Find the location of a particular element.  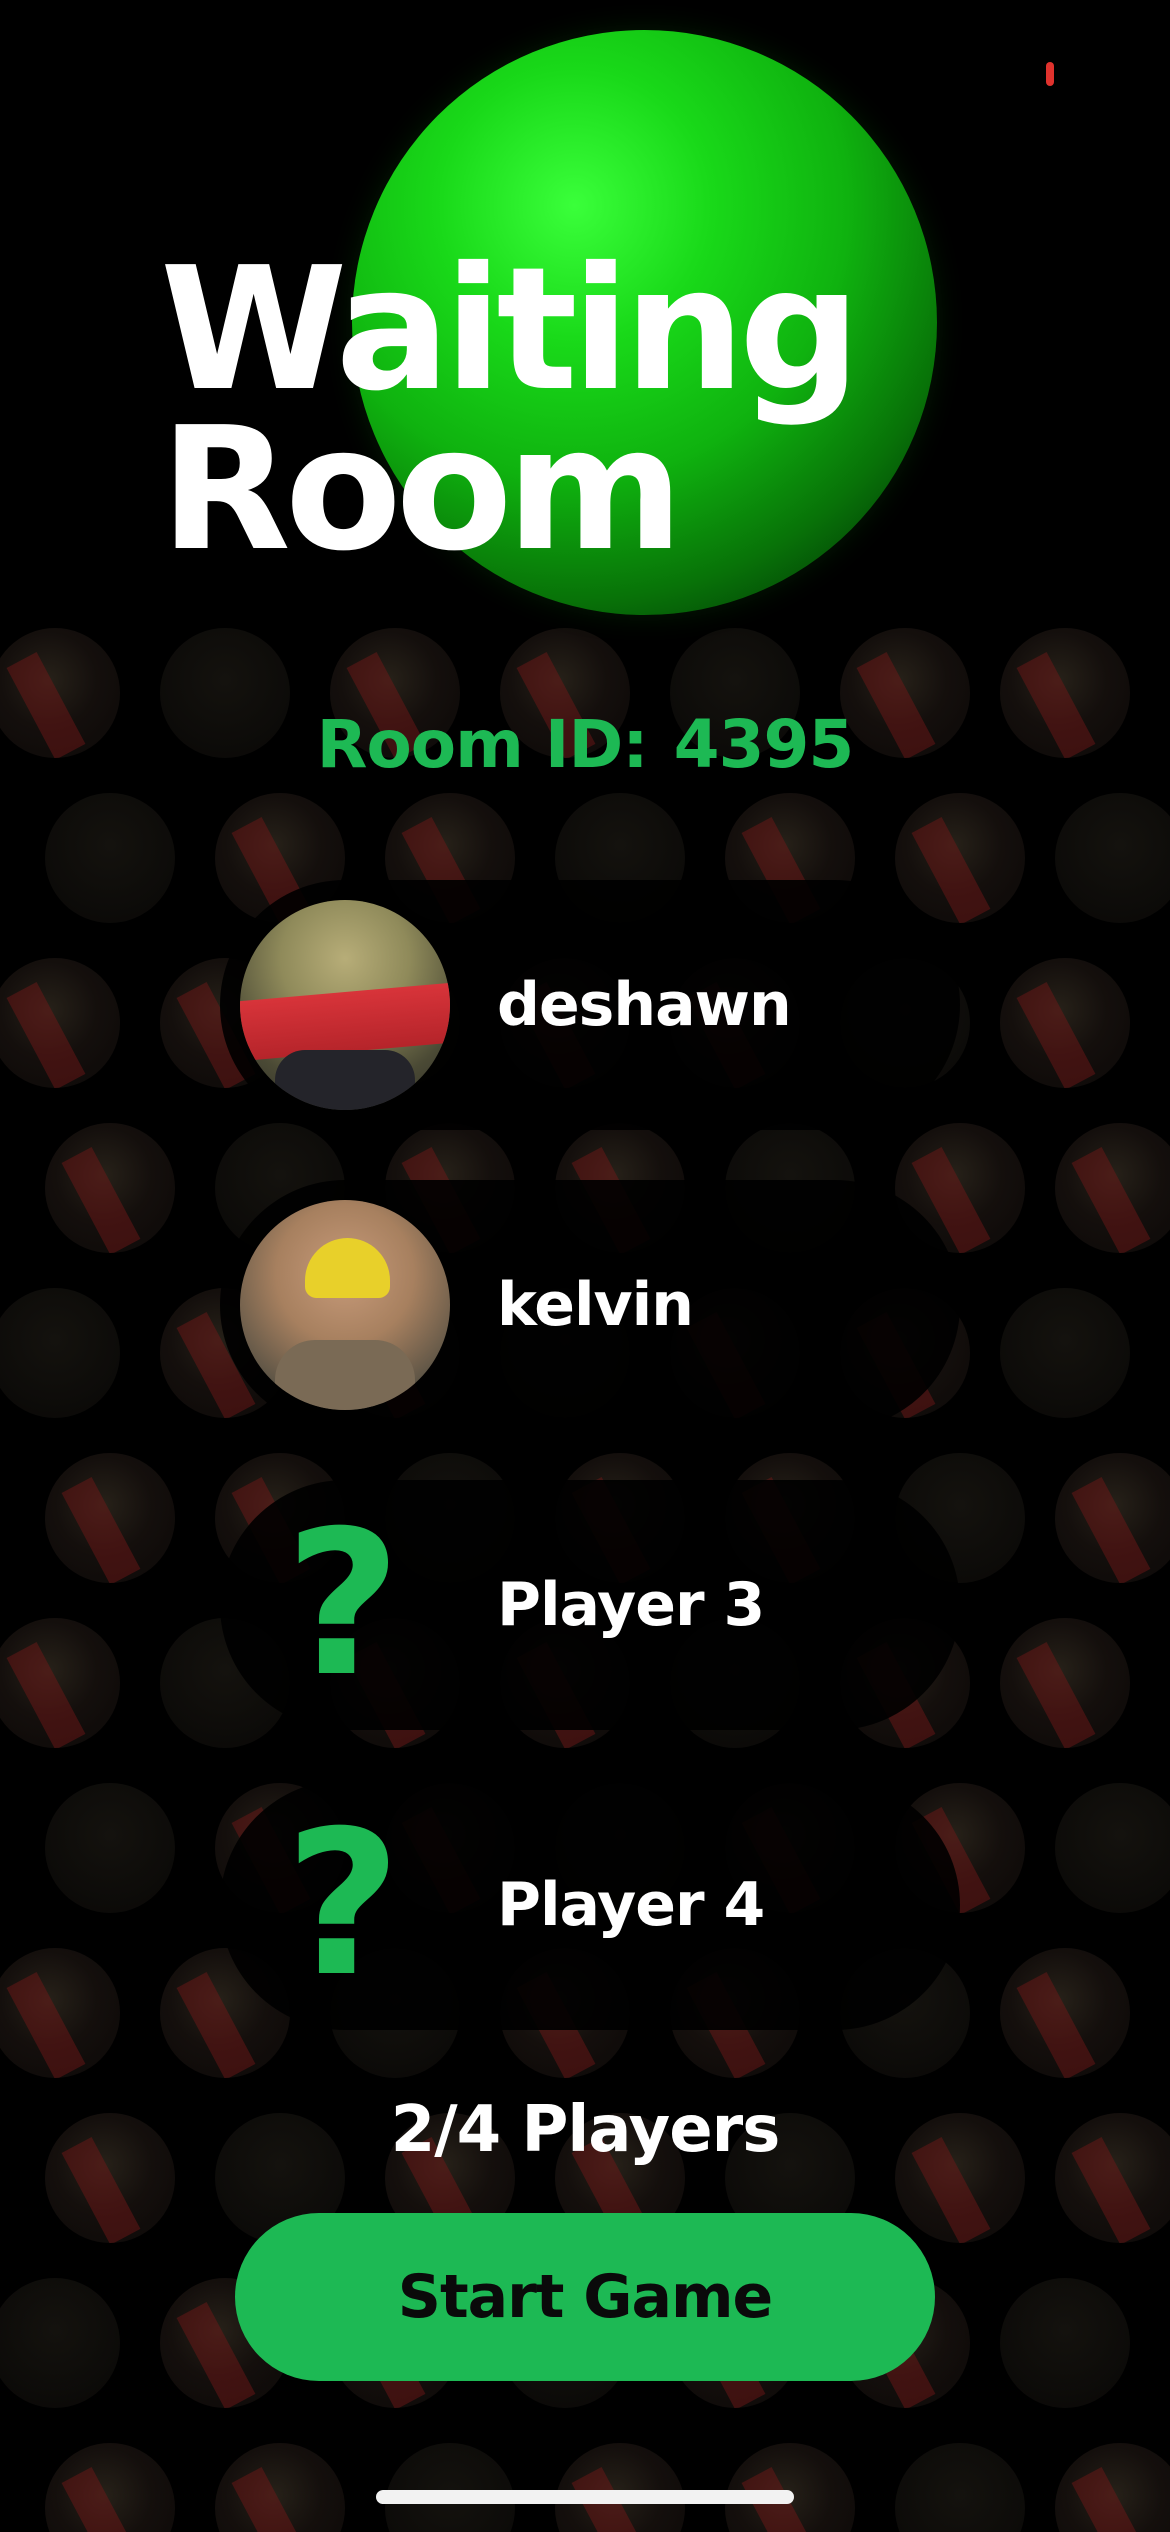

page-title-line1: Waiting is located at coordinates (510, 330).